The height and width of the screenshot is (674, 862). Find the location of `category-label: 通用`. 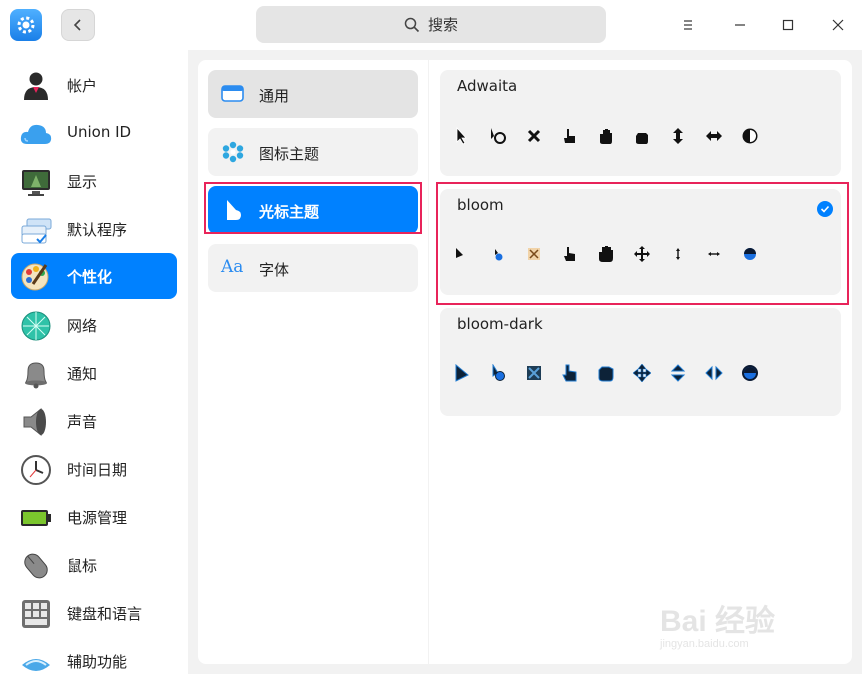

category-label: 通用 is located at coordinates (274, 96).